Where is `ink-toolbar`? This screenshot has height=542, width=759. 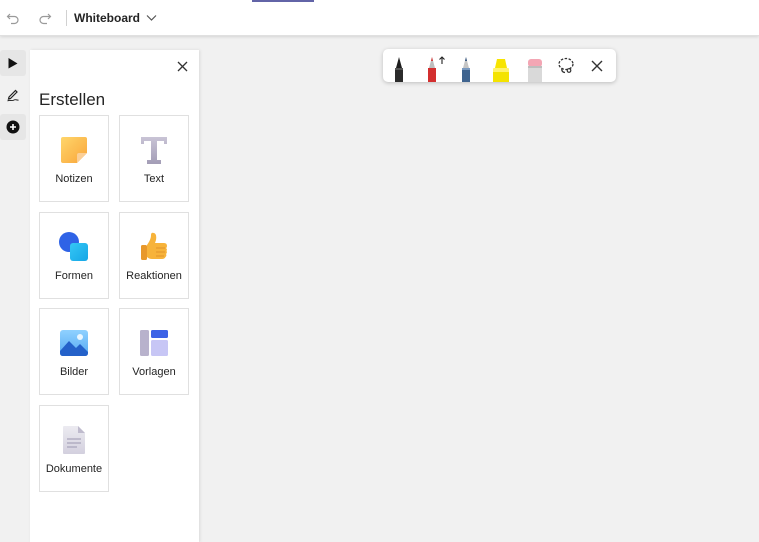 ink-toolbar is located at coordinates (499, 65).